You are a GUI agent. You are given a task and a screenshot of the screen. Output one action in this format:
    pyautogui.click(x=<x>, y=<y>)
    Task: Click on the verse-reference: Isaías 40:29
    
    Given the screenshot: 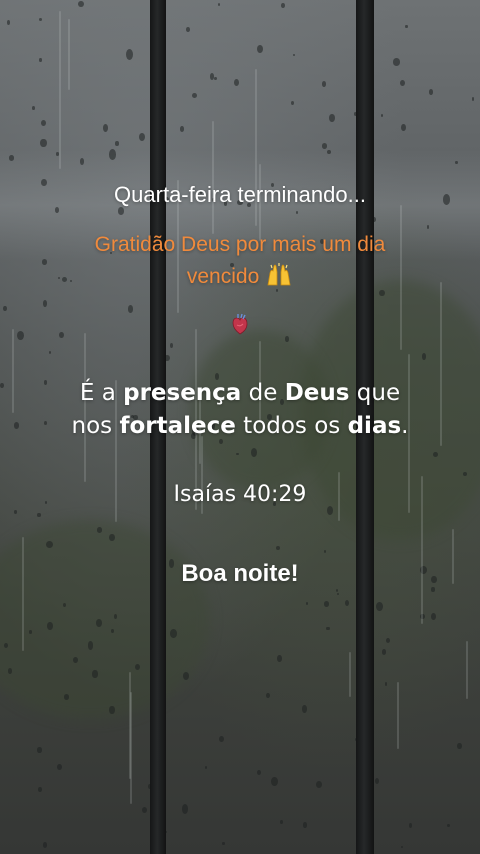 What is the action you would take?
    pyautogui.click(x=240, y=494)
    